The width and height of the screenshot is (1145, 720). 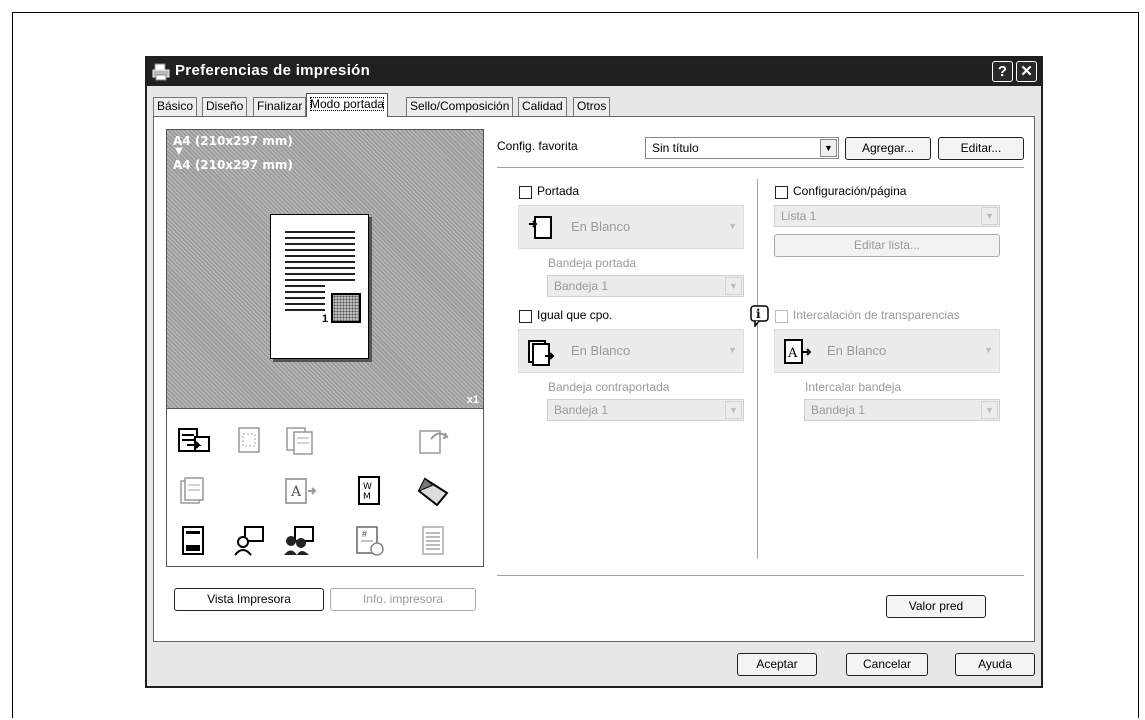 What do you see at coordinates (319, 286) in the screenshot?
I see `preview-page: 1` at bounding box center [319, 286].